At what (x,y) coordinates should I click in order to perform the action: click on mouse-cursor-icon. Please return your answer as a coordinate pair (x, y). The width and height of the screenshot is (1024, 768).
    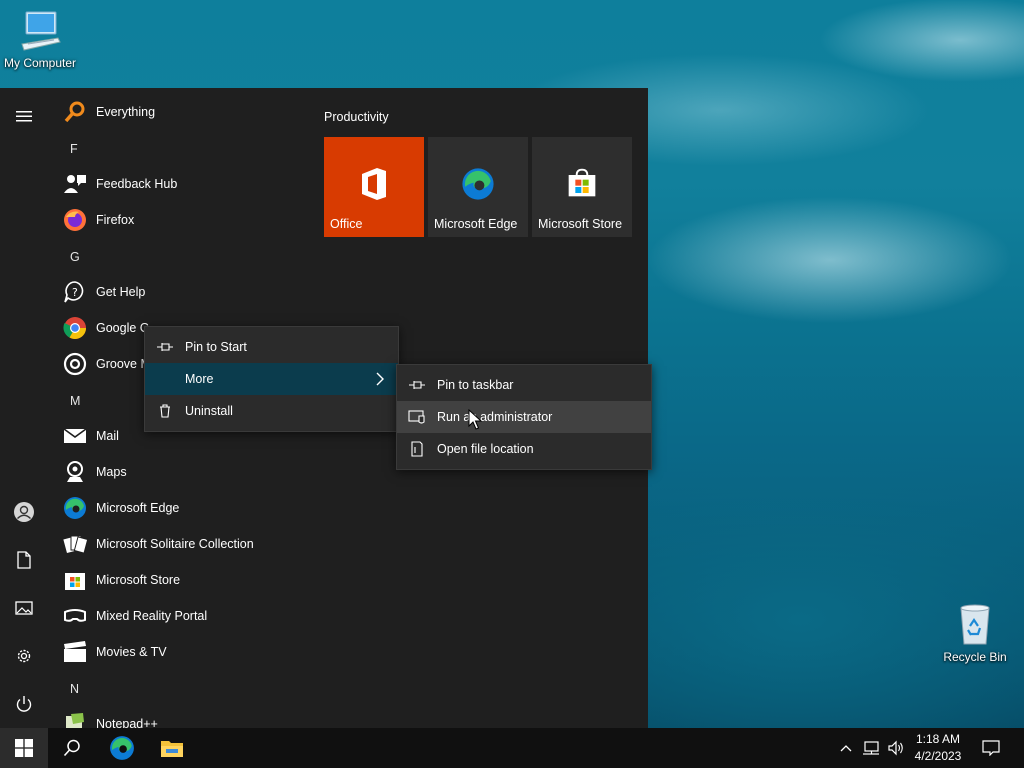
    Looking at the image, I should click on (475, 421).